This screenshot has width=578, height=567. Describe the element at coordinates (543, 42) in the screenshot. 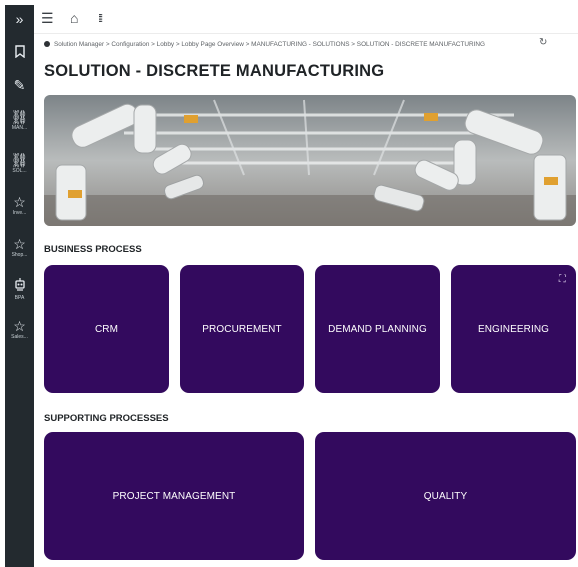

I see `refresh-icon: ↻` at that location.